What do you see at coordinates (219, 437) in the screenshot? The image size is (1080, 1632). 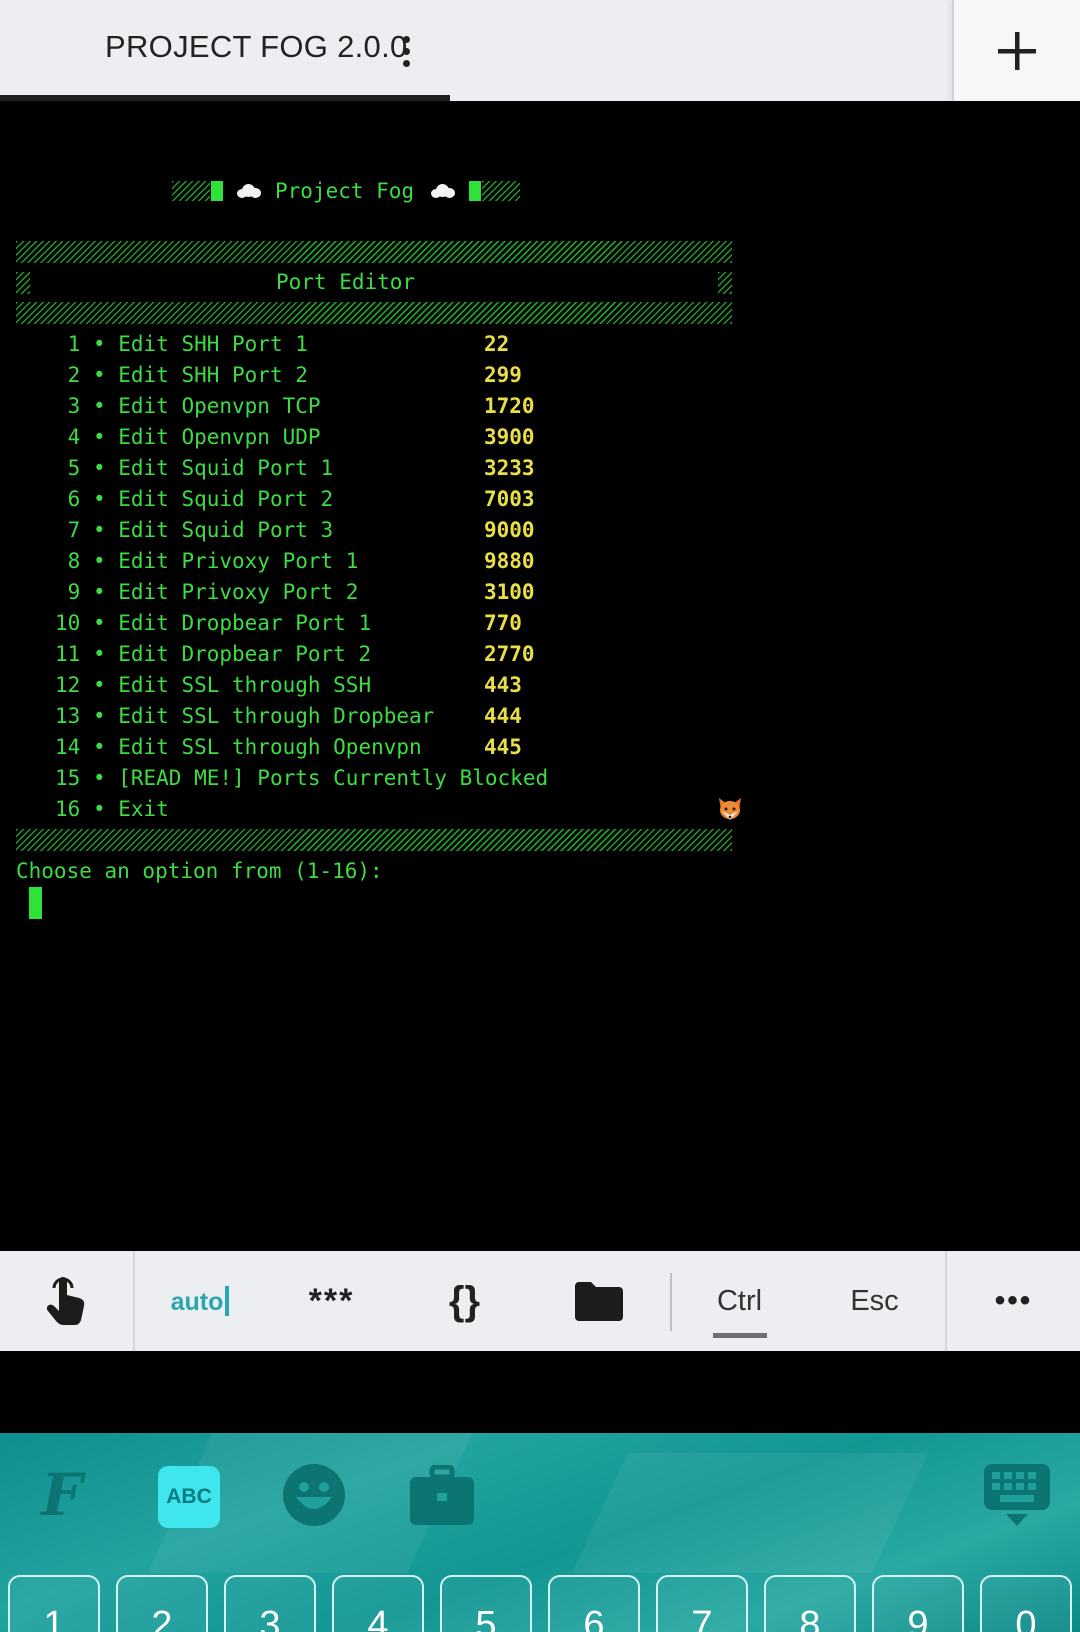 I see `menu-item-label: Edit Openvpn UDP` at bounding box center [219, 437].